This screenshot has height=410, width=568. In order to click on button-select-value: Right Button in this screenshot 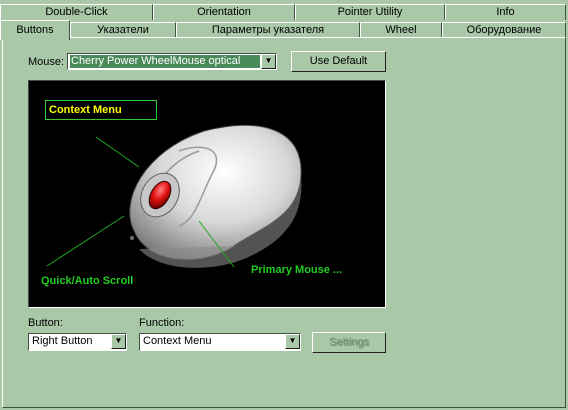, I will do `click(62, 341)`.